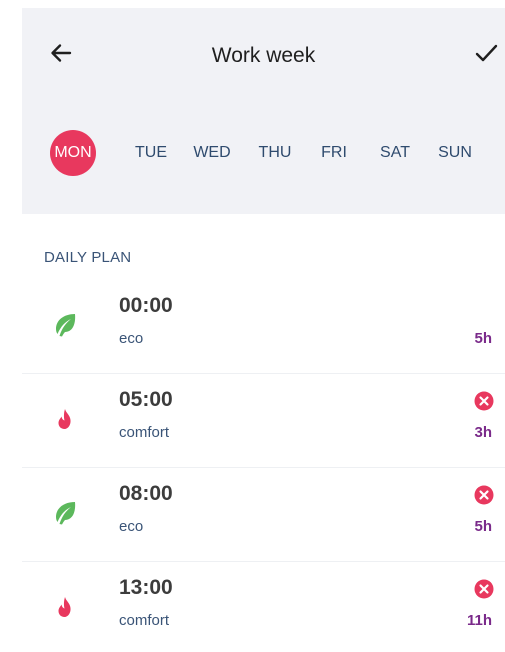 This screenshot has width=505, height=652. What do you see at coordinates (146, 493) in the screenshot?
I see `plan-time: 08:00` at bounding box center [146, 493].